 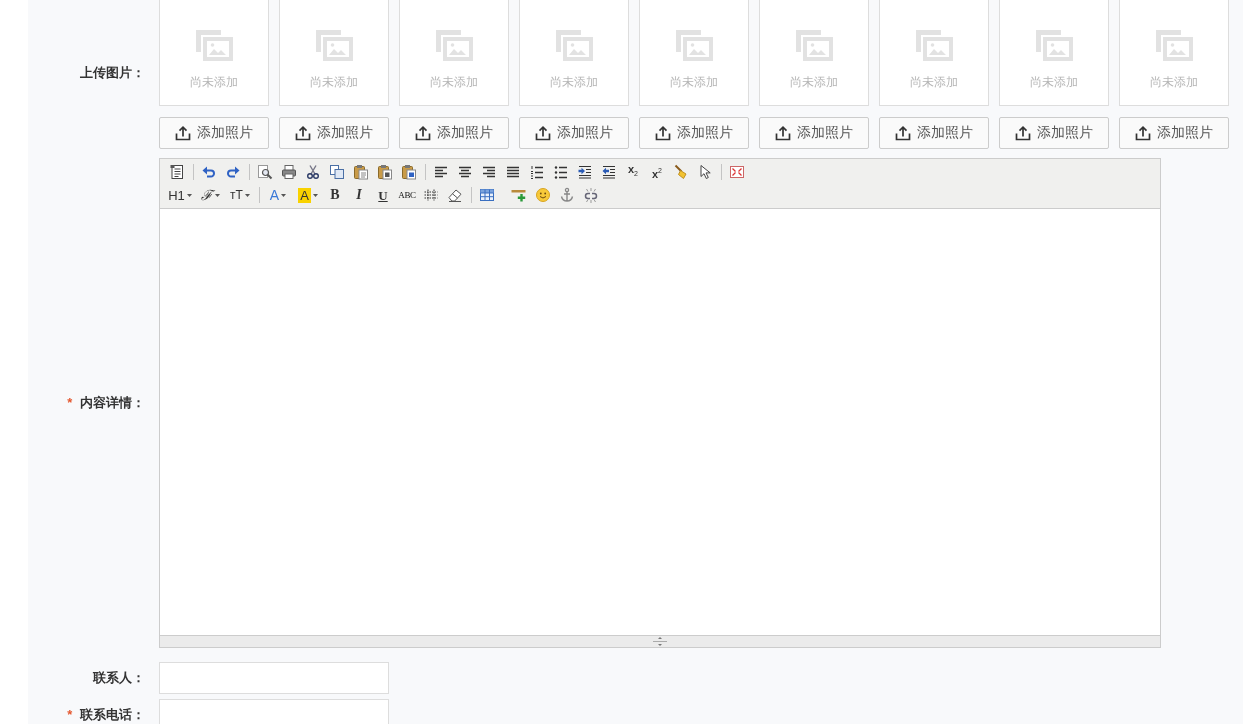 I want to click on clipboard-badge-icon, so click(x=409, y=172).